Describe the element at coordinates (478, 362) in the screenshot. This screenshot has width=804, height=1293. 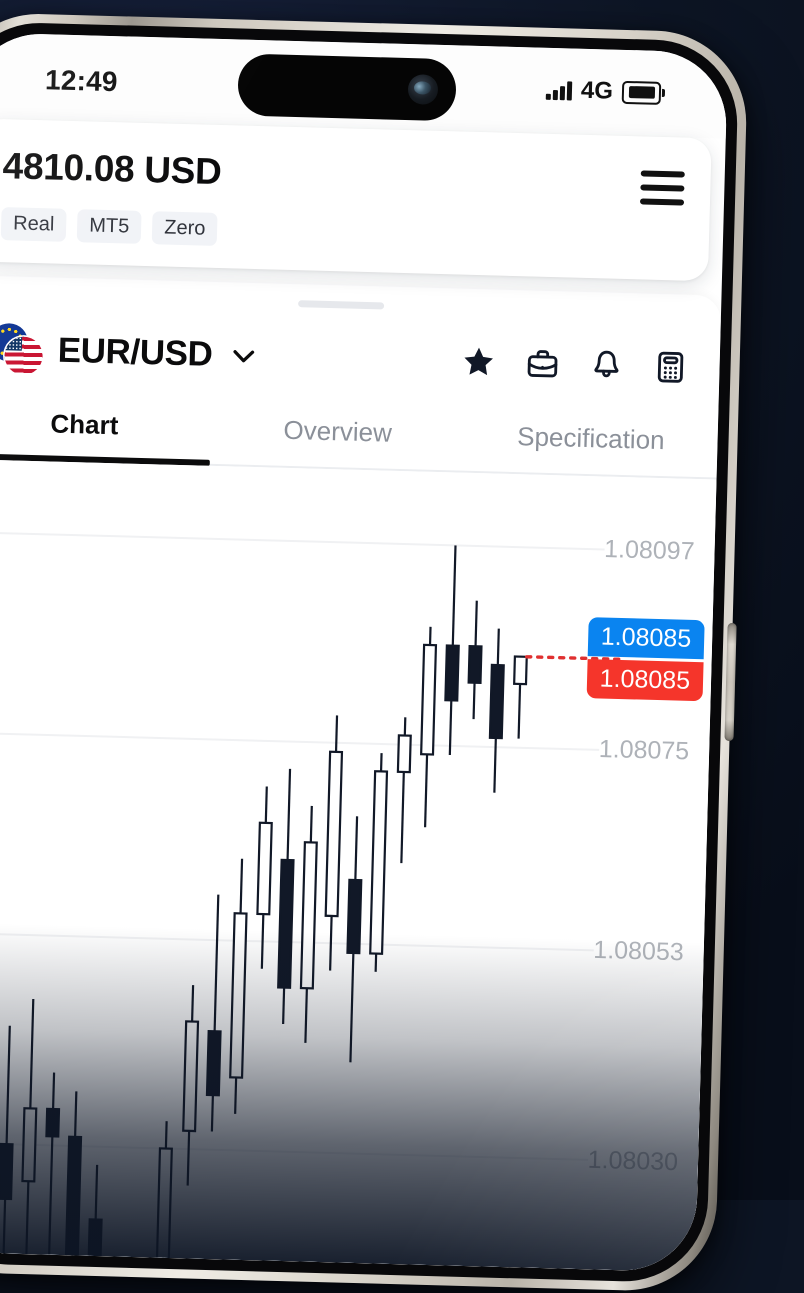
I see `star-icon` at that location.